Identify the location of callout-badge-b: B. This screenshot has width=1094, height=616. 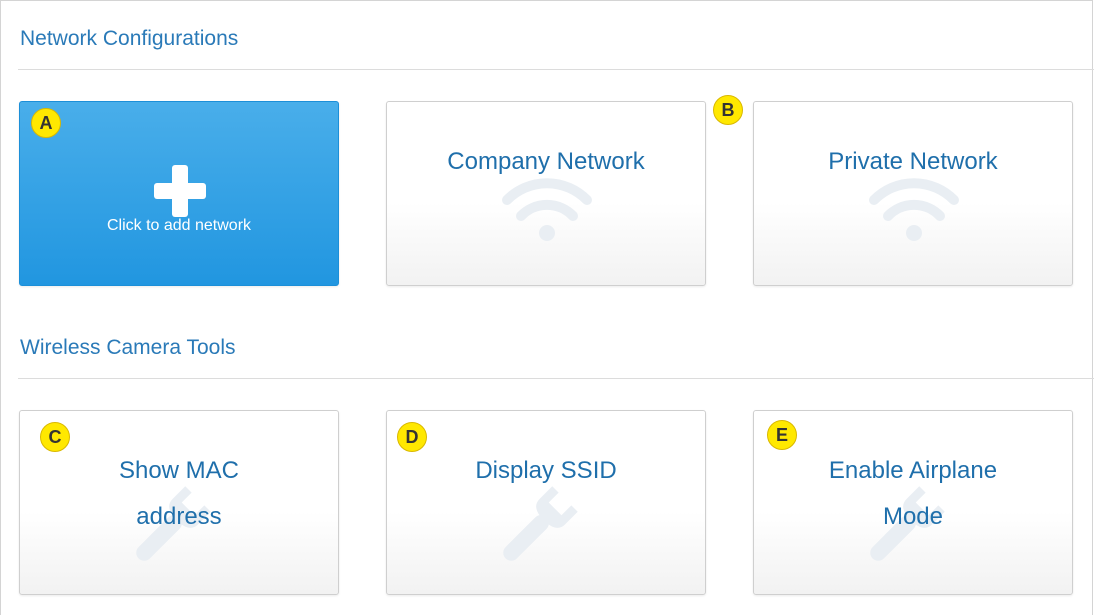
(728, 110).